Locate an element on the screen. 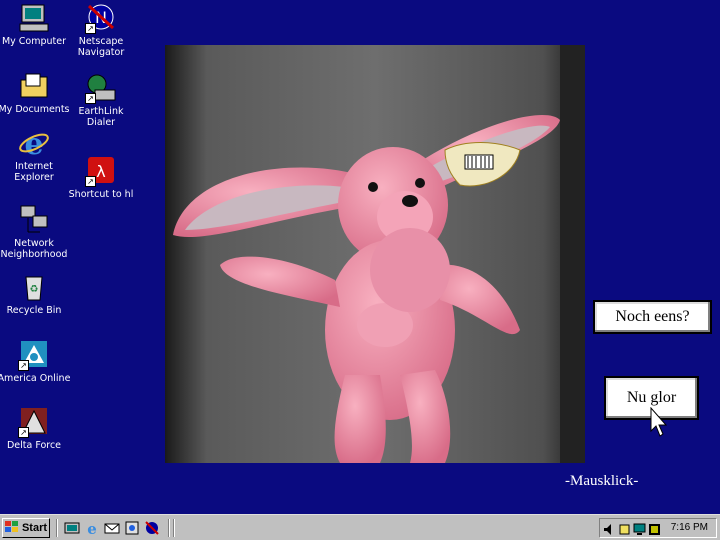 The width and height of the screenshot is (720, 540). network-neighborhood-shortcut: Network Neighborhood is located at coordinates (35, 232).